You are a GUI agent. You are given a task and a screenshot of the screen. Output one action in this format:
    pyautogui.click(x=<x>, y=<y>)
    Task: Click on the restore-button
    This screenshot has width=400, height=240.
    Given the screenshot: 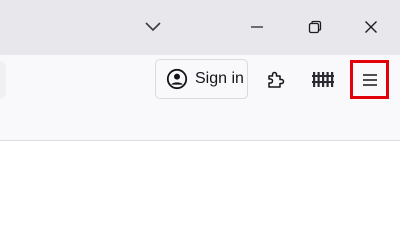 What is the action you would take?
    pyautogui.click(x=315, y=27)
    